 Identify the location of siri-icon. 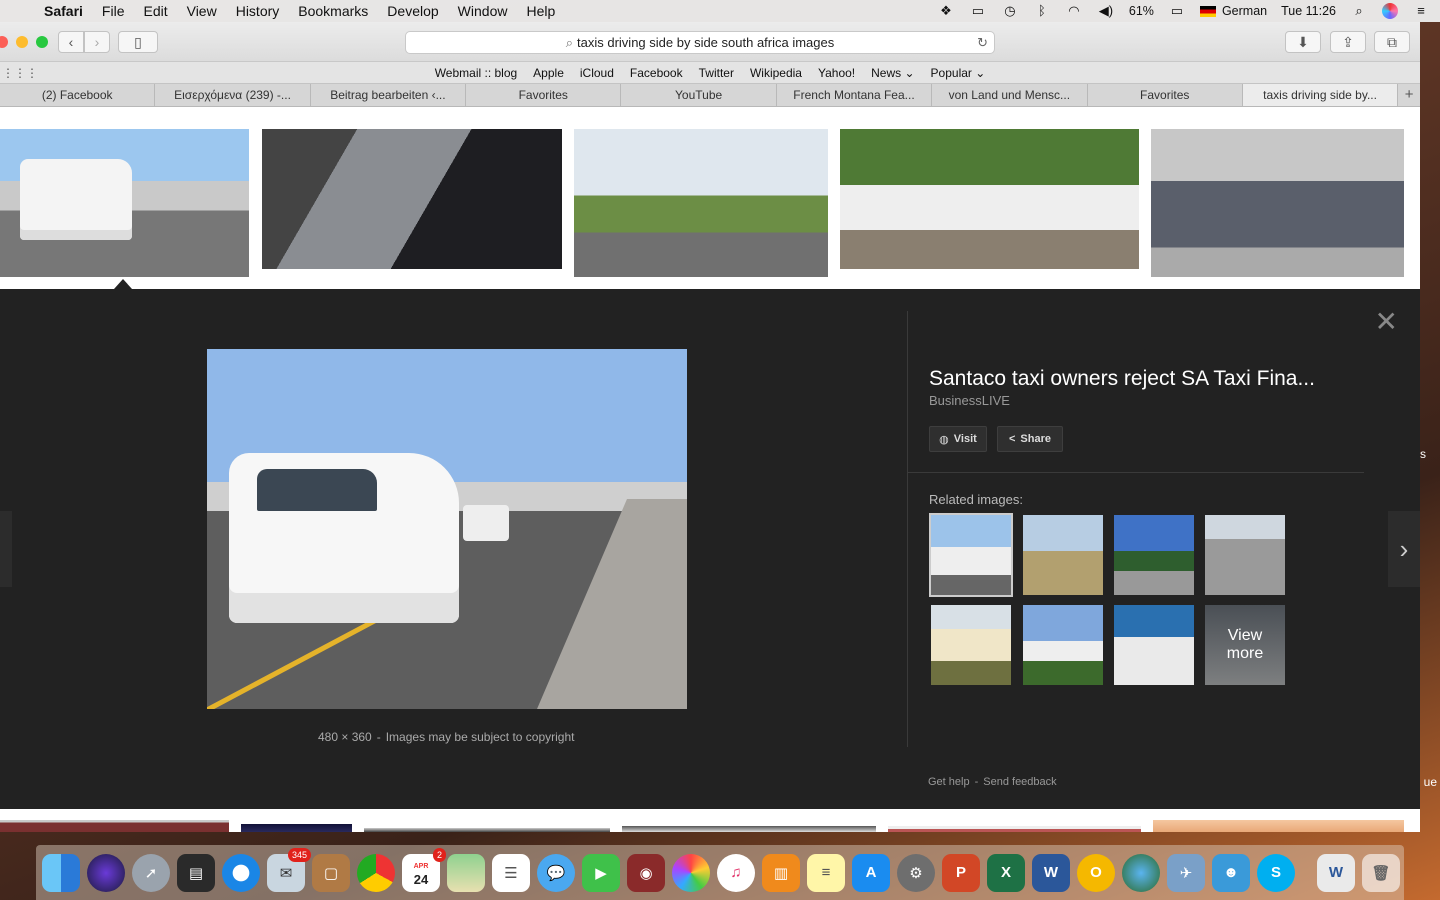
(1390, 11).